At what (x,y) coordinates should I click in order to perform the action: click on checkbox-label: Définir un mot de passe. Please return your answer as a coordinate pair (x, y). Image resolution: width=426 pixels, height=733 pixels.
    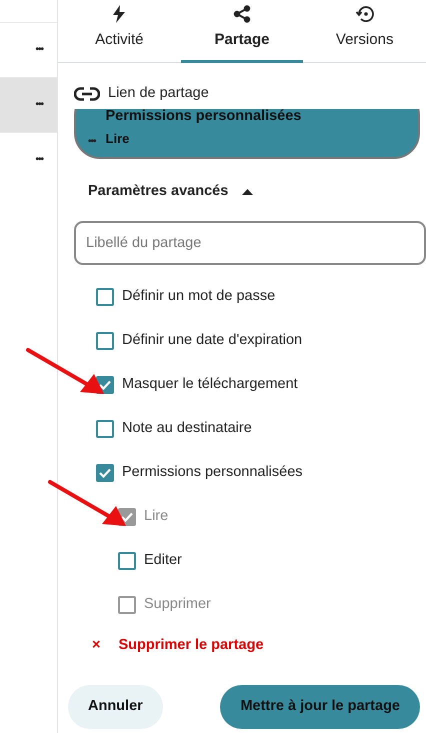
    Looking at the image, I should click on (199, 297).